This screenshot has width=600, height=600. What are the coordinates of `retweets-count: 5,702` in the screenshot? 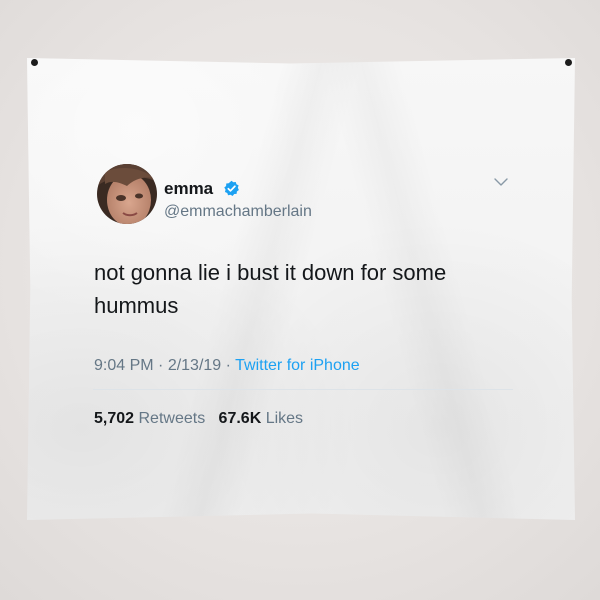 It's located at (114, 418).